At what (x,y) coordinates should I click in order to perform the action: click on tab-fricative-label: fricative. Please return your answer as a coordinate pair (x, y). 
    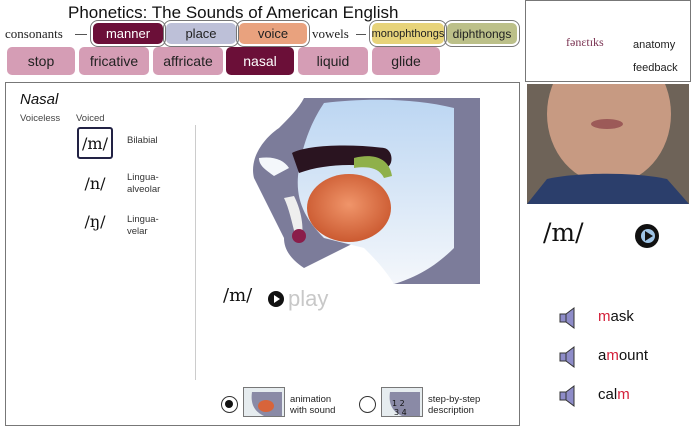
    Looking at the image, I should click on (114, 61).